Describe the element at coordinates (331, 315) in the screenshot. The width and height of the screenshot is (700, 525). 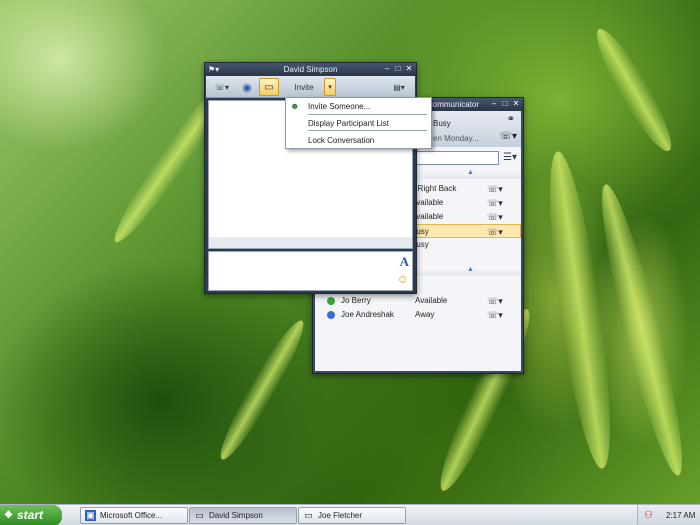
I see `away-presence-icon` at that location.